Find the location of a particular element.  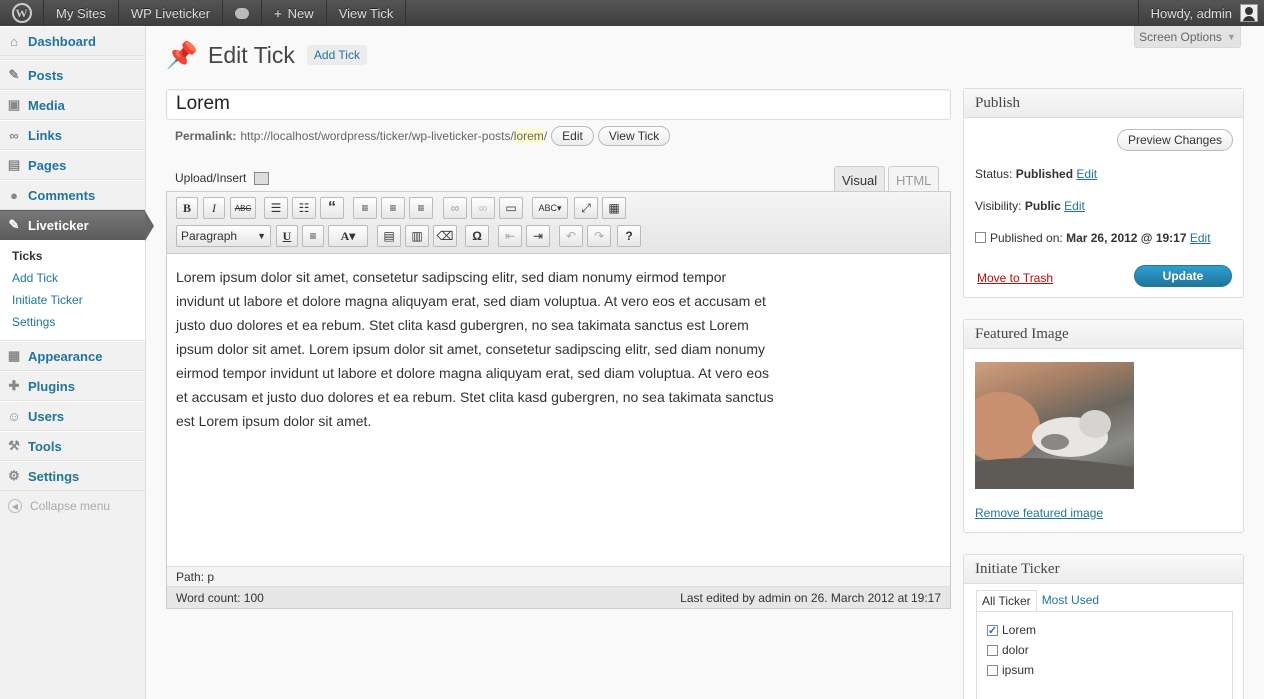

menu-users: ☺ Users is located at coordinates (72, 416).